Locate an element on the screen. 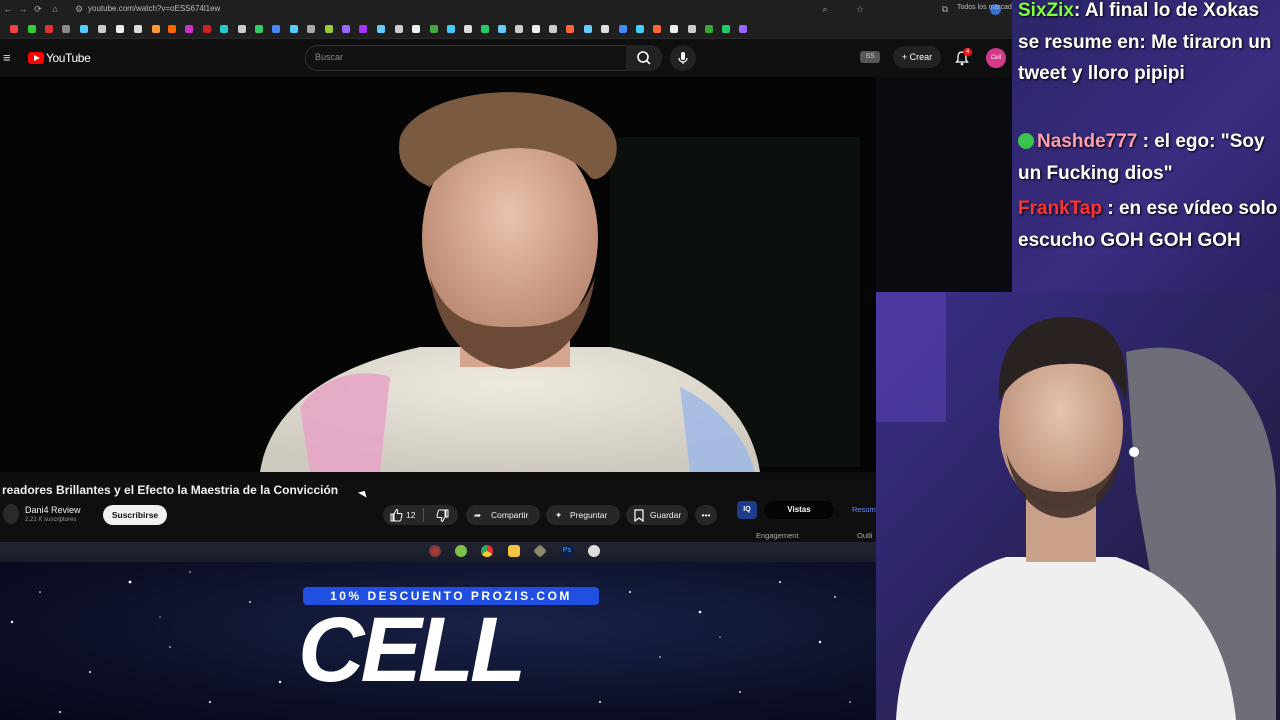 This screenshot has width=1280, height=720. chrome-icon is located at coordinates (487, 551).